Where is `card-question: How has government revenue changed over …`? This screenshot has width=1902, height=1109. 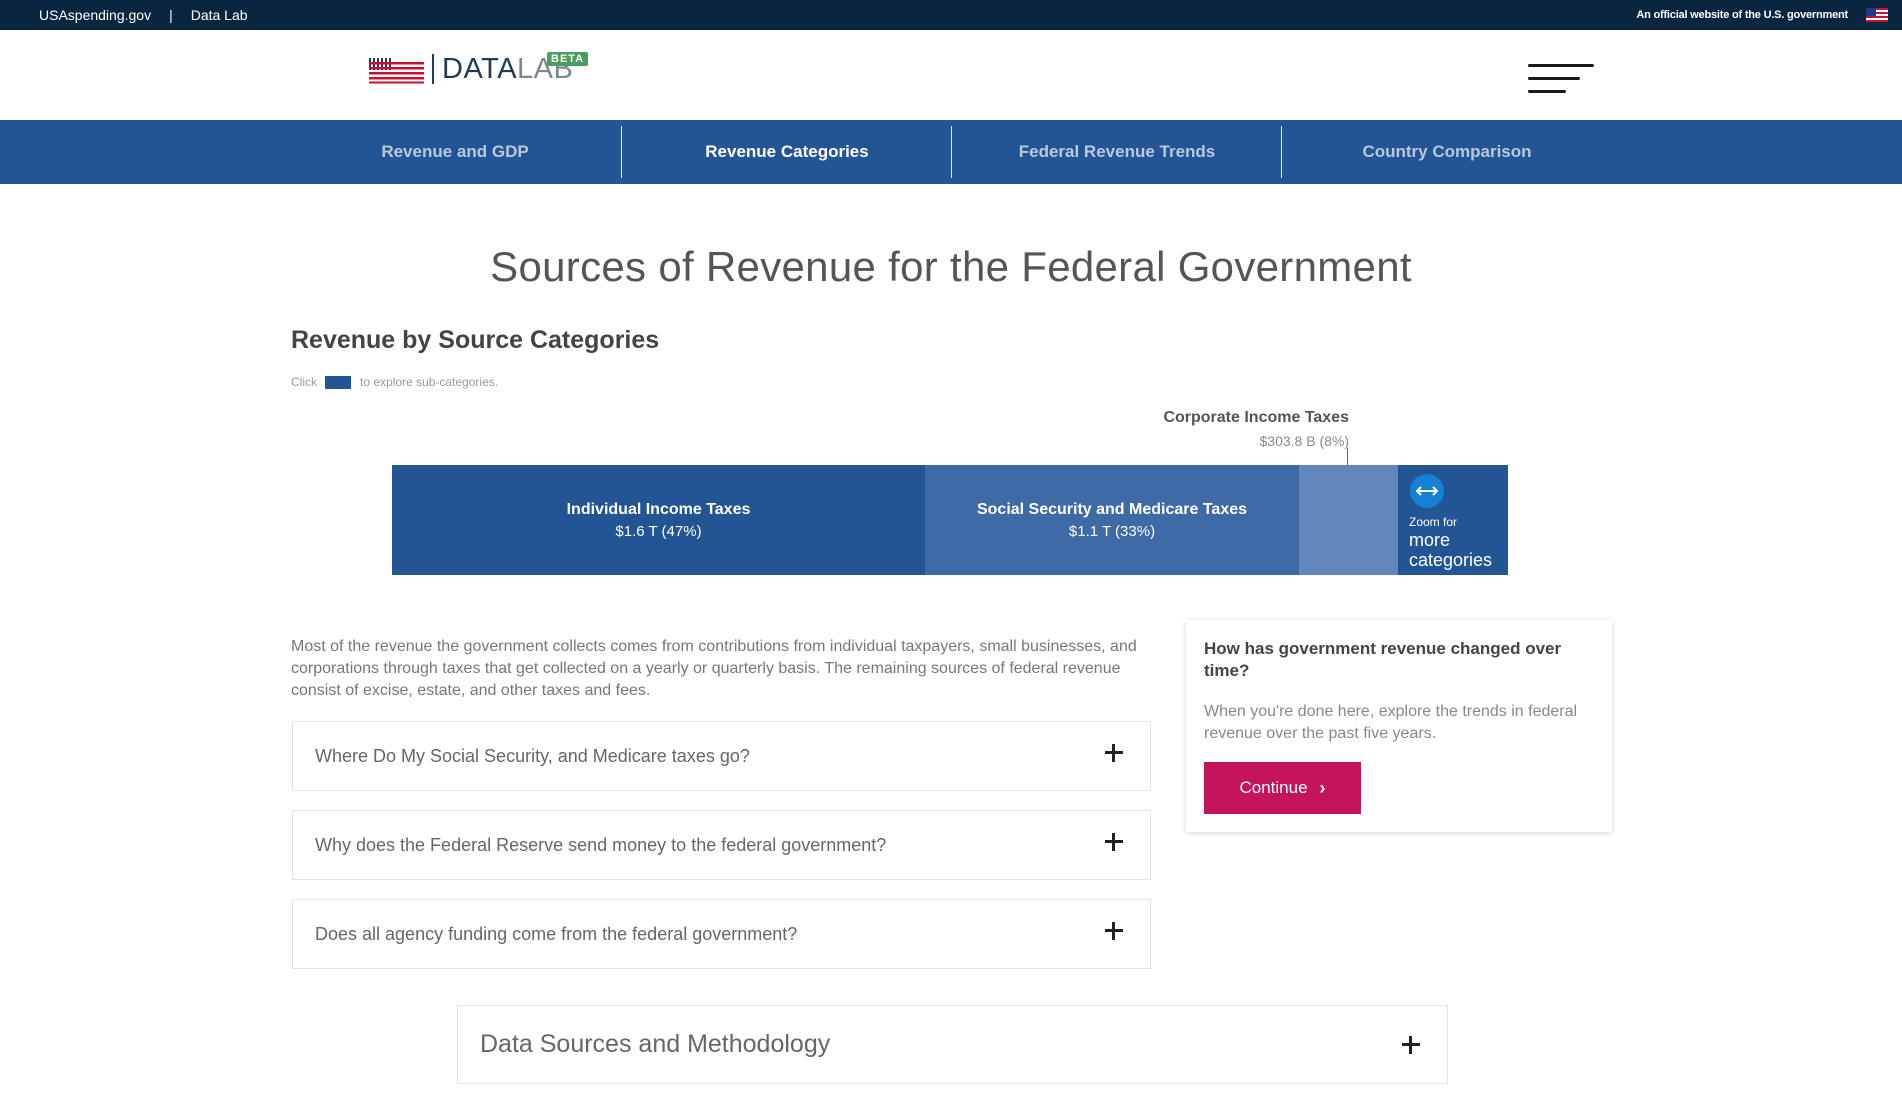
card-question: How has government revenue changed over … is located at coordinates (1383, 659).